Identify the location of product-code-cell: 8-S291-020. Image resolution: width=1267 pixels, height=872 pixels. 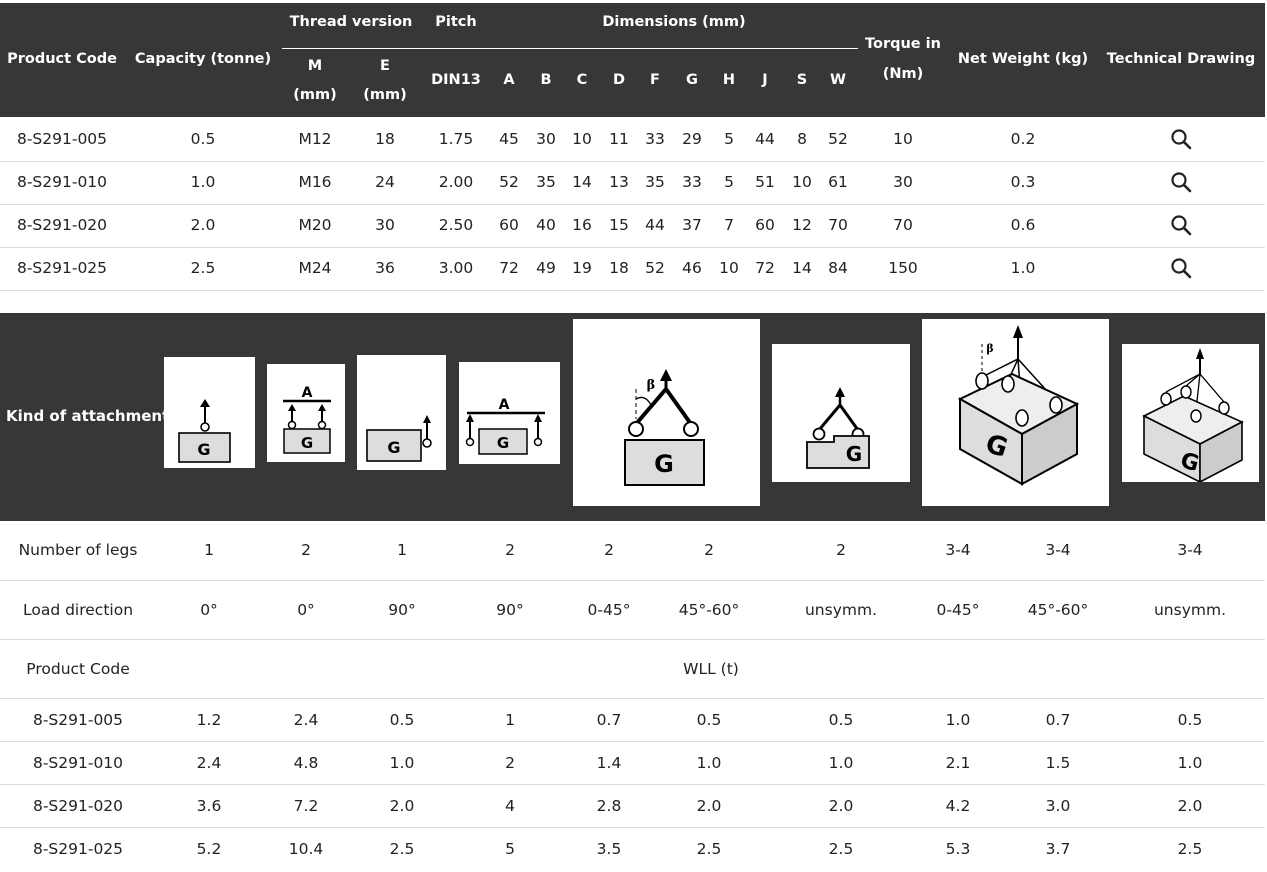
(62, 225).